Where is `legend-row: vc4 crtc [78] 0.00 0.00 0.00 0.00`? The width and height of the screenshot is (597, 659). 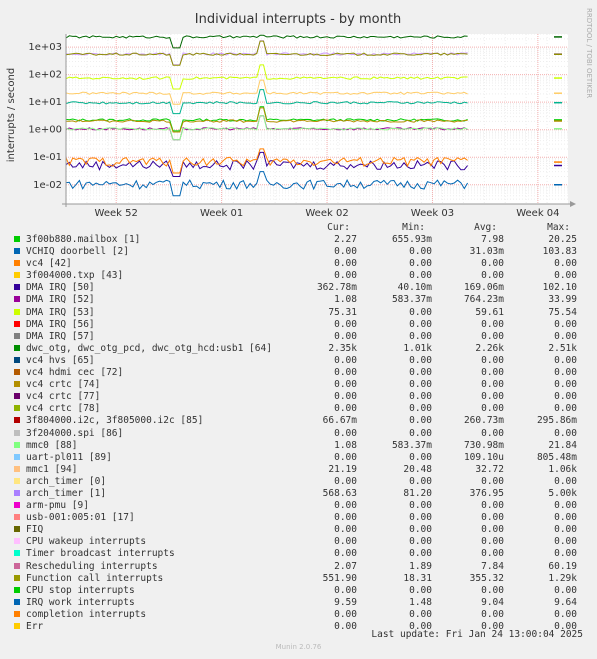
legend-row: vc4 crtc [78] 0.00 0.00 0.00 0.00 is located at coordinates (298, 409).